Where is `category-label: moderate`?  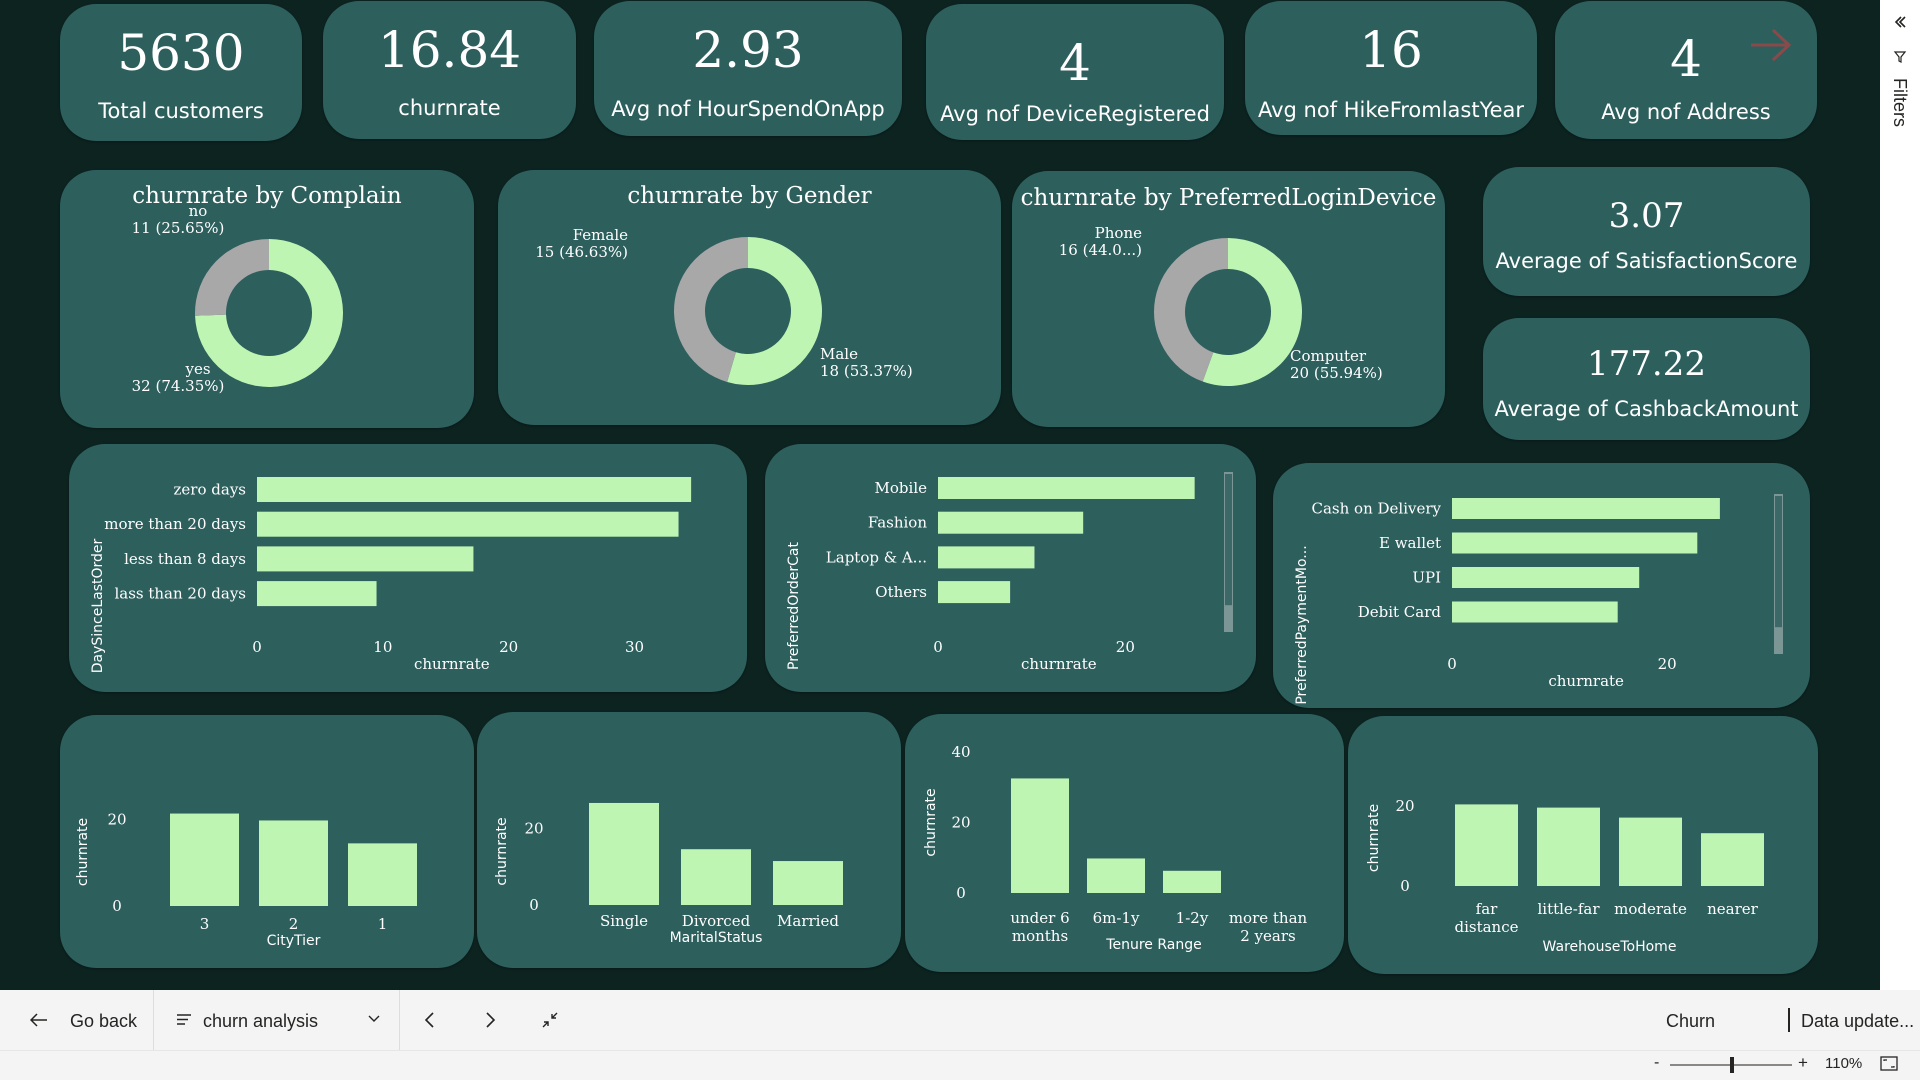
category-label: moderate is located at coordinates (1650, 909).